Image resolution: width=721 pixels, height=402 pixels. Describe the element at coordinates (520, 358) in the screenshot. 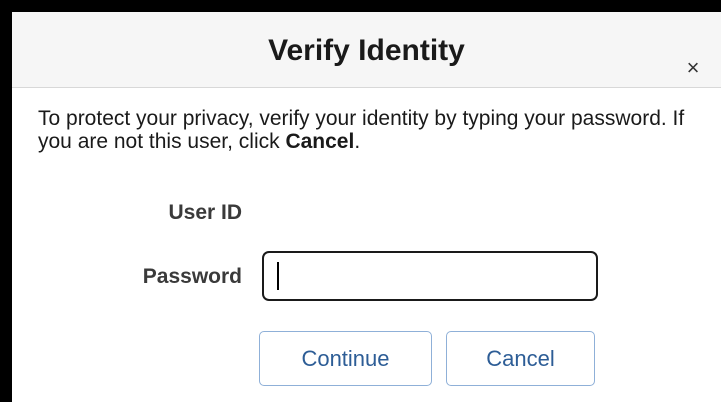

I see `cancel-button: Cancel` at that location.